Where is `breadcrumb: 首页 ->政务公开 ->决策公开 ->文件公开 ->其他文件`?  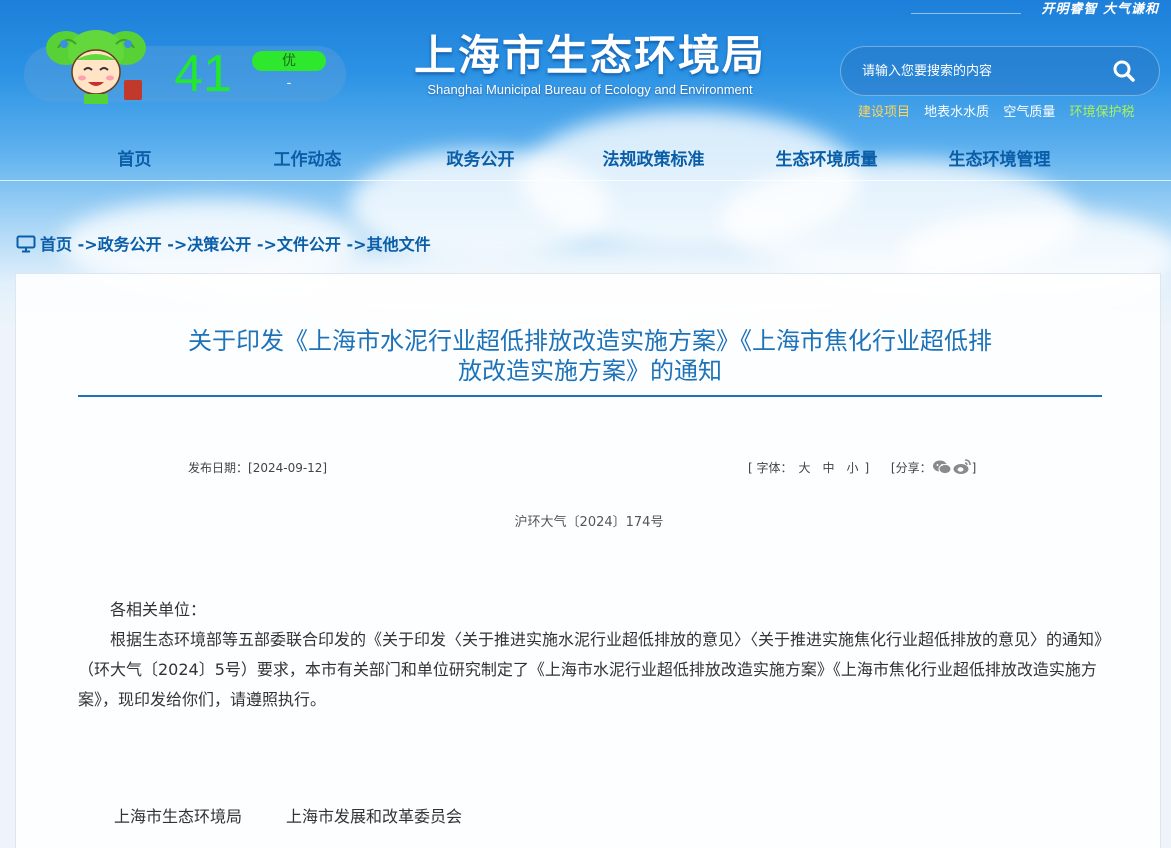
breadcrumb: 首页 ->政务公开 ->决策公开 ->文件公开 ->其他文件 is located at coordinates (223, 243).